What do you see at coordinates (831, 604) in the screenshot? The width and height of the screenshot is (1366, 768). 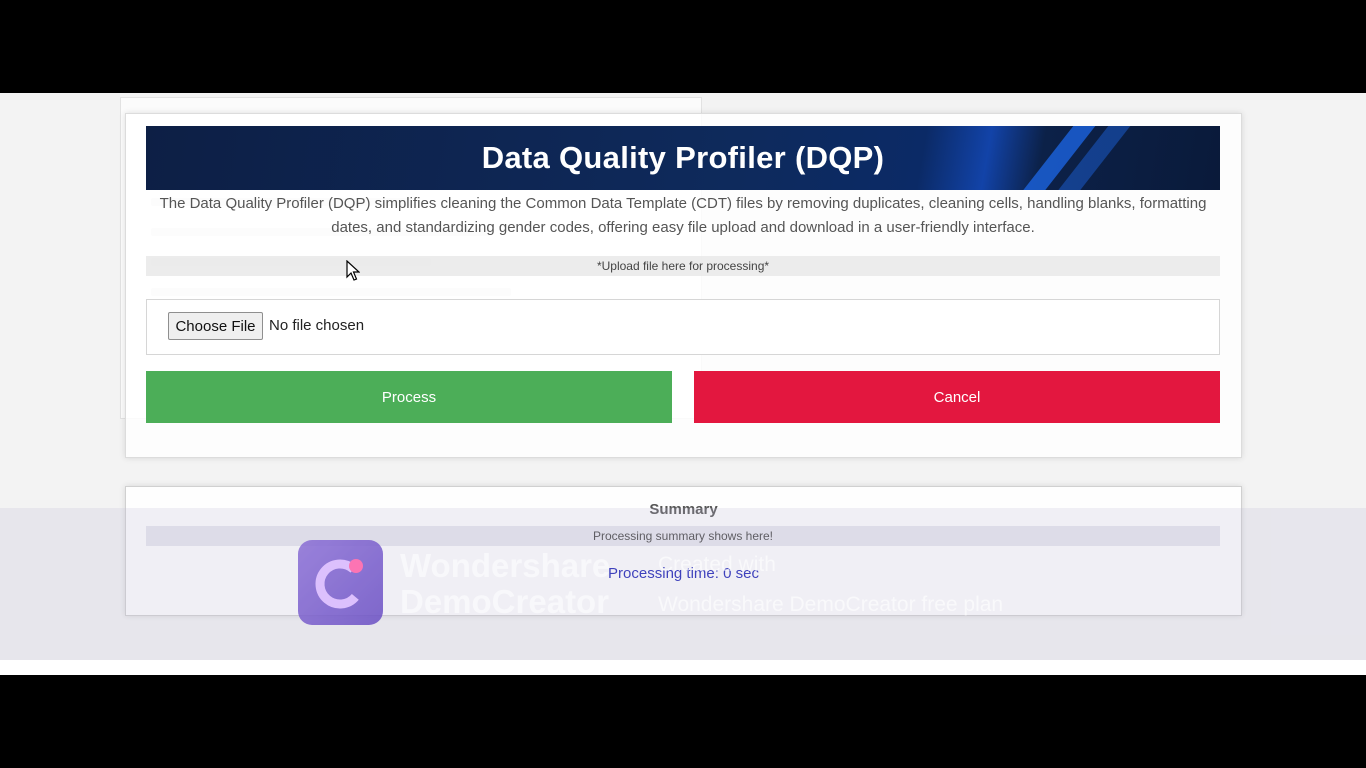 I see `watermark-plan: Wondershare DemoCreator free plan` at bounding box center [831, 604].